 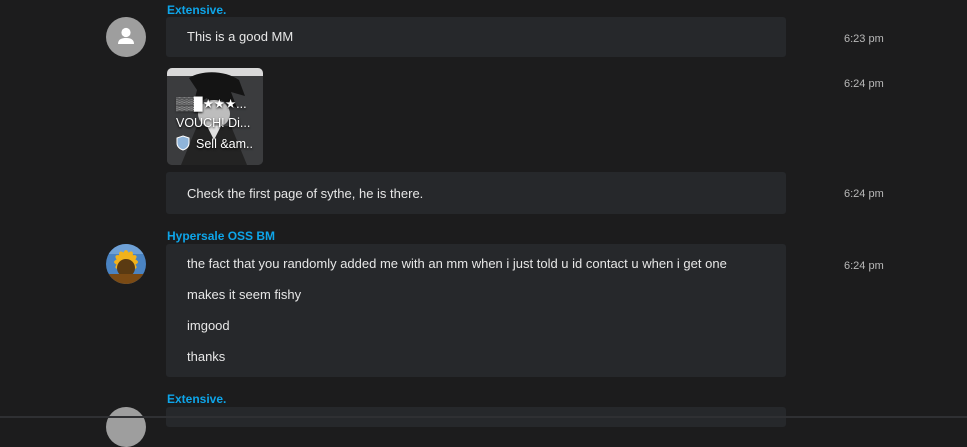 I want to click on user-icon, so click(x=126, y=35).